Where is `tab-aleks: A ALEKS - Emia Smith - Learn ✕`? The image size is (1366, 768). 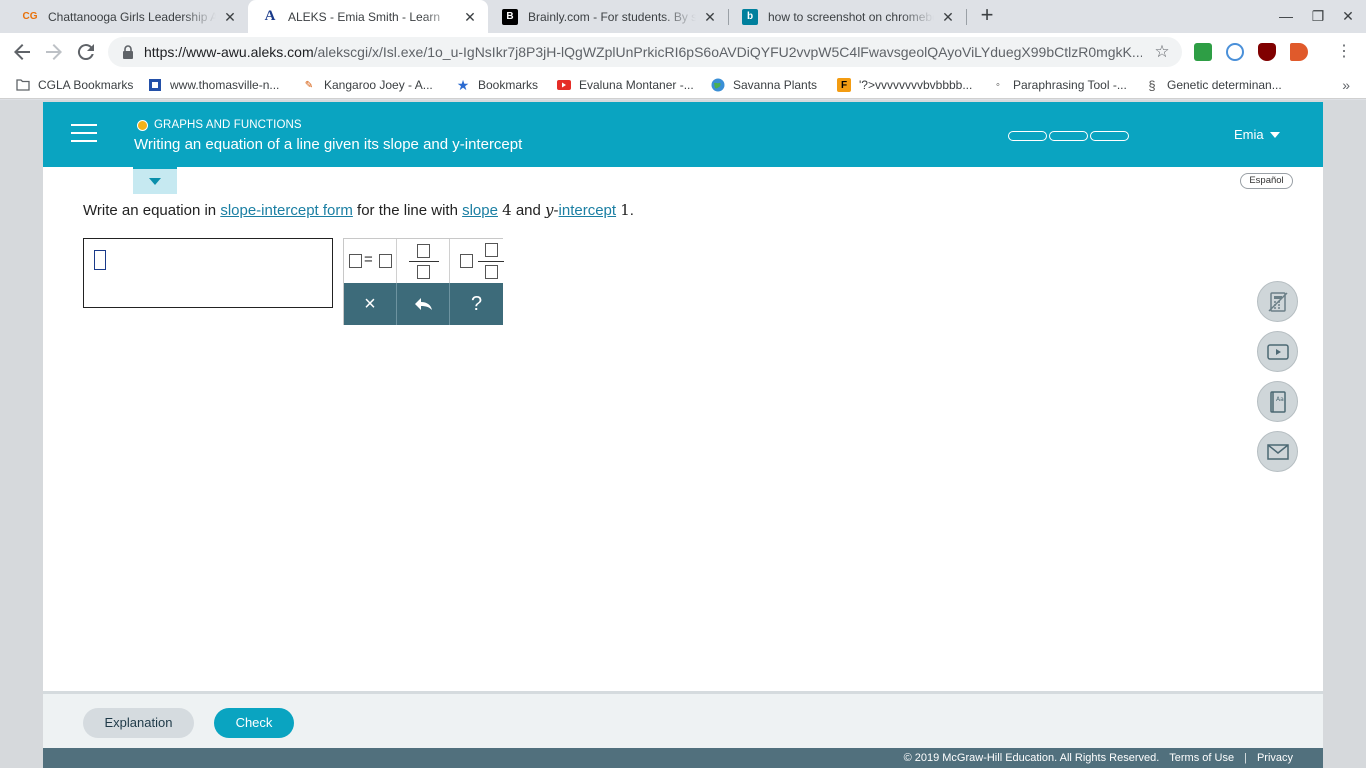
tab-aleks: A ALEKS - Emia Smith - Learn ✕ is located at coordinates (368, 16).